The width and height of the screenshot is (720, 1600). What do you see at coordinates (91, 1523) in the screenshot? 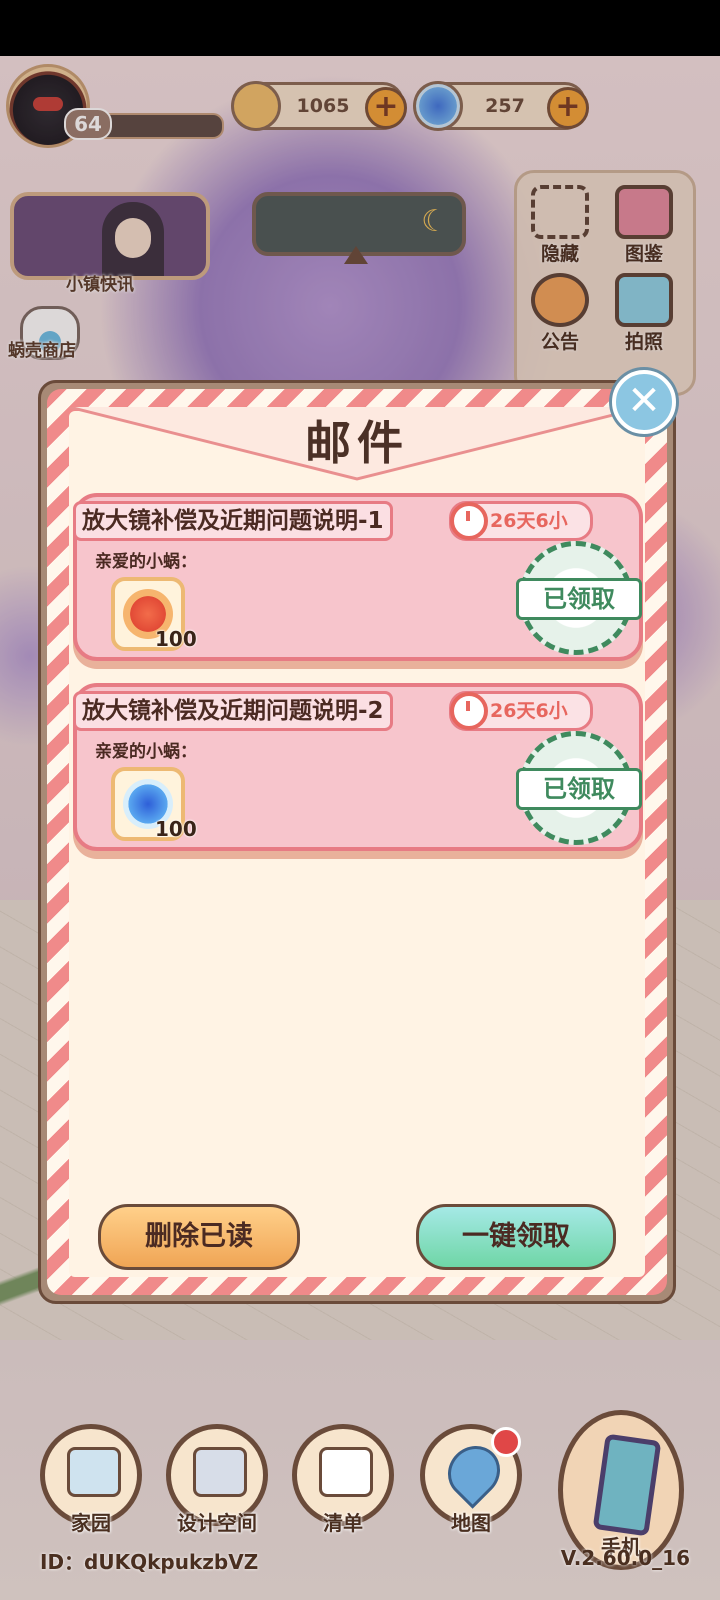
I see `nav-home-label: 家园` at bounding box center [91, 1523].